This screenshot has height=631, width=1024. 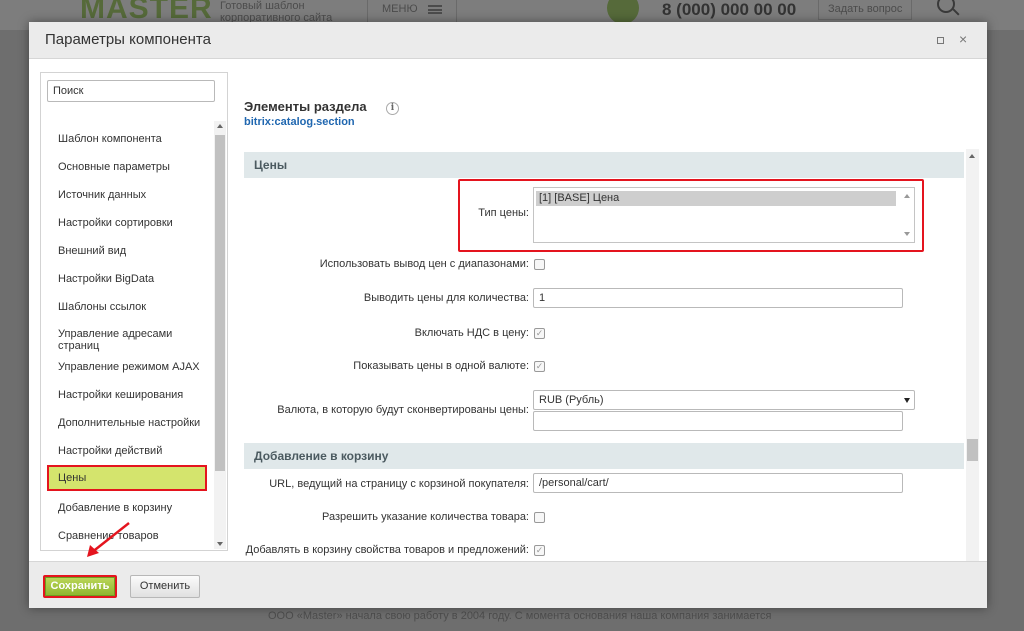 I want to click on basket-url-input, so click(x=718, y=483).